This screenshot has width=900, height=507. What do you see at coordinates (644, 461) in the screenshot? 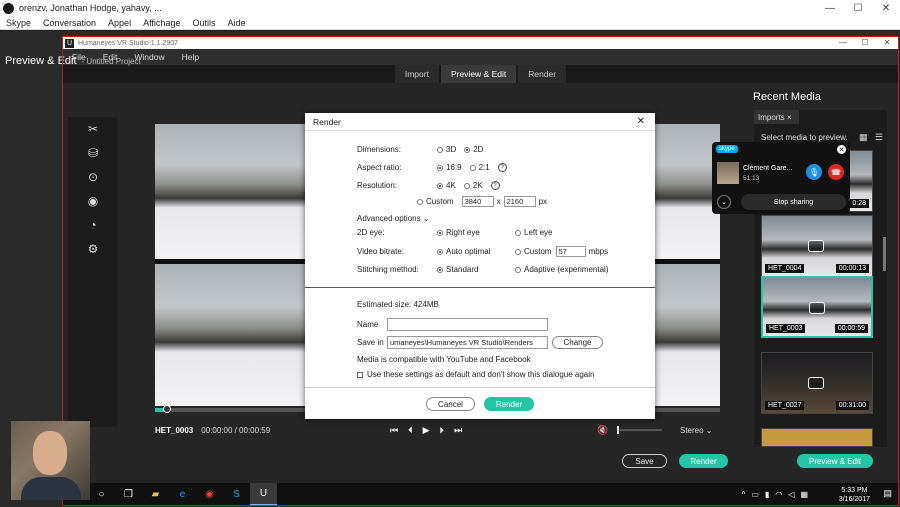
I see `save-button: Save` at bounding box center [644, 461].